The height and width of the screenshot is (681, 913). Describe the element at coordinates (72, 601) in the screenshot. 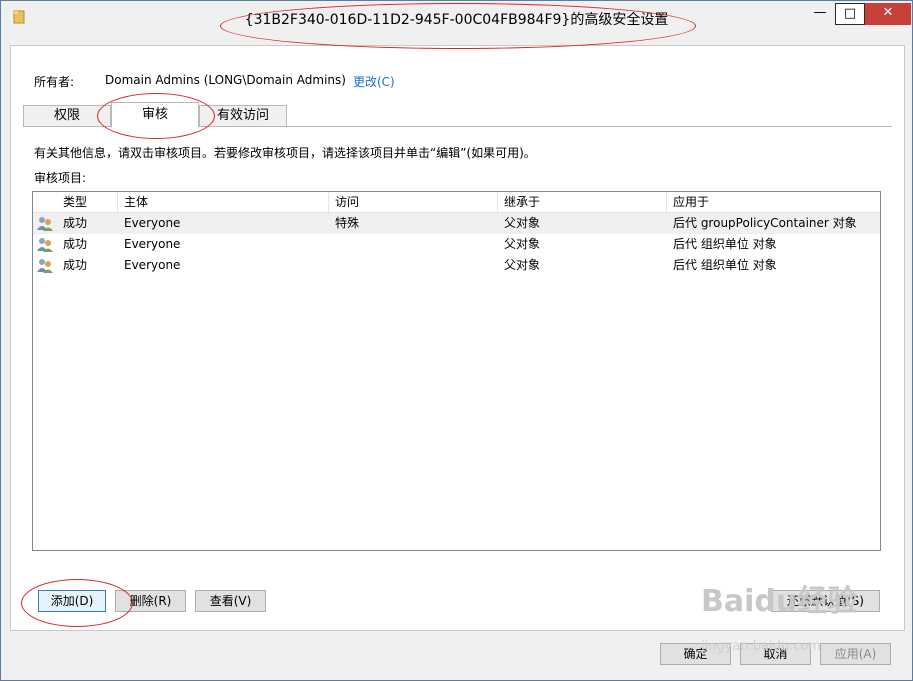

I see `add-button: 添加(D)` at that location.